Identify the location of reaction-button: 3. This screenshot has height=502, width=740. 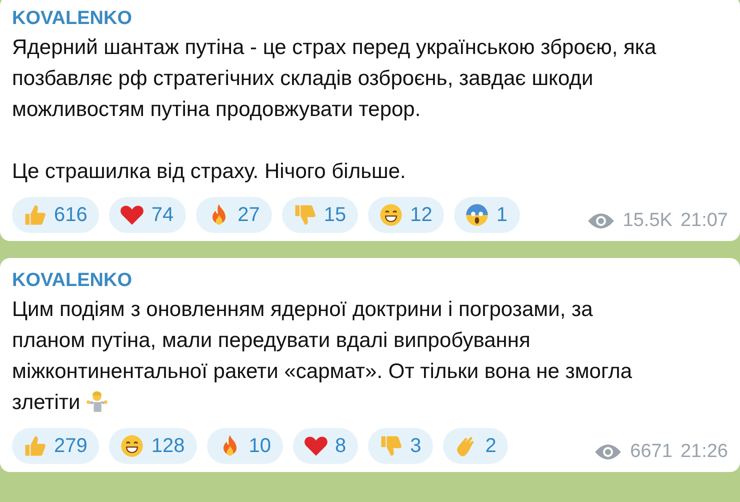
(401, 446).